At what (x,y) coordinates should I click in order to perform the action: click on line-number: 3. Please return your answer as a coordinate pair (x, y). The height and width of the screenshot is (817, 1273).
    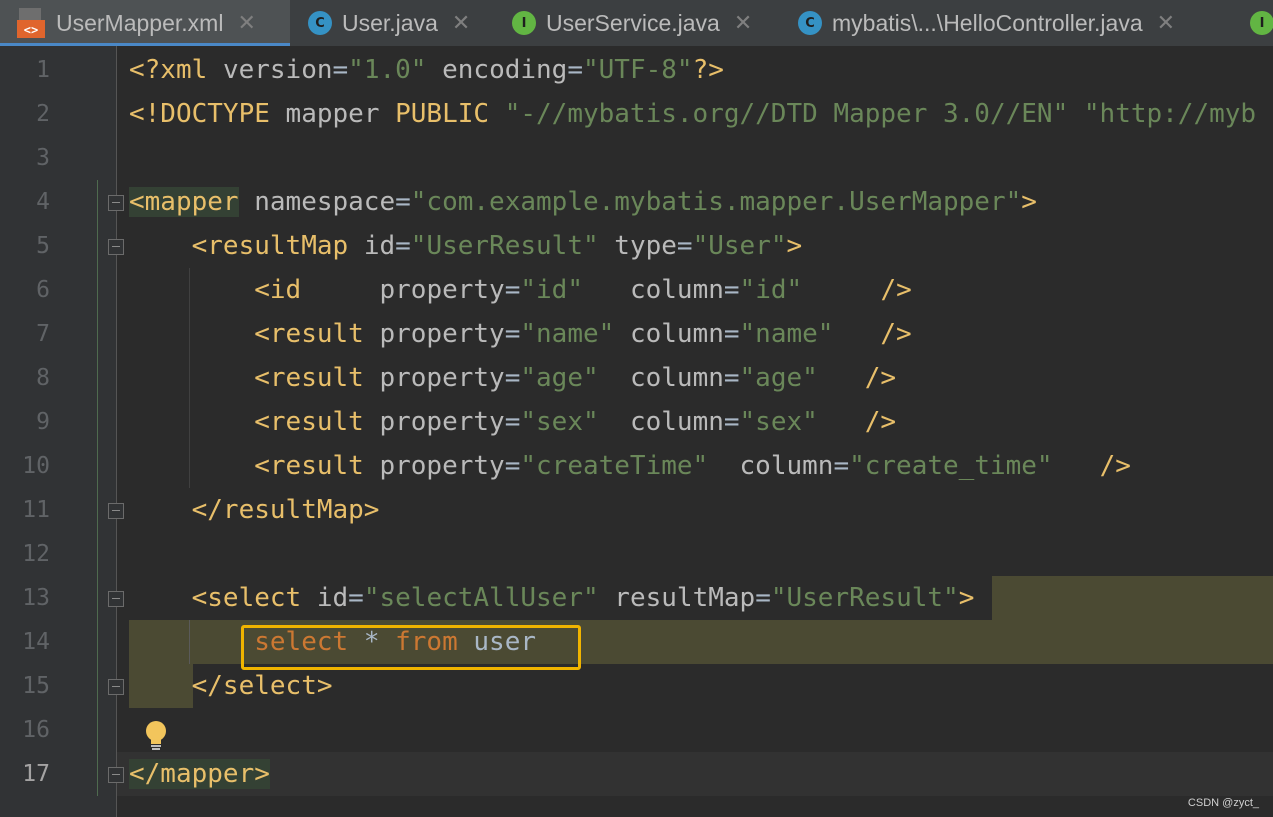
    Looking at the image, I should click on (43, 158).